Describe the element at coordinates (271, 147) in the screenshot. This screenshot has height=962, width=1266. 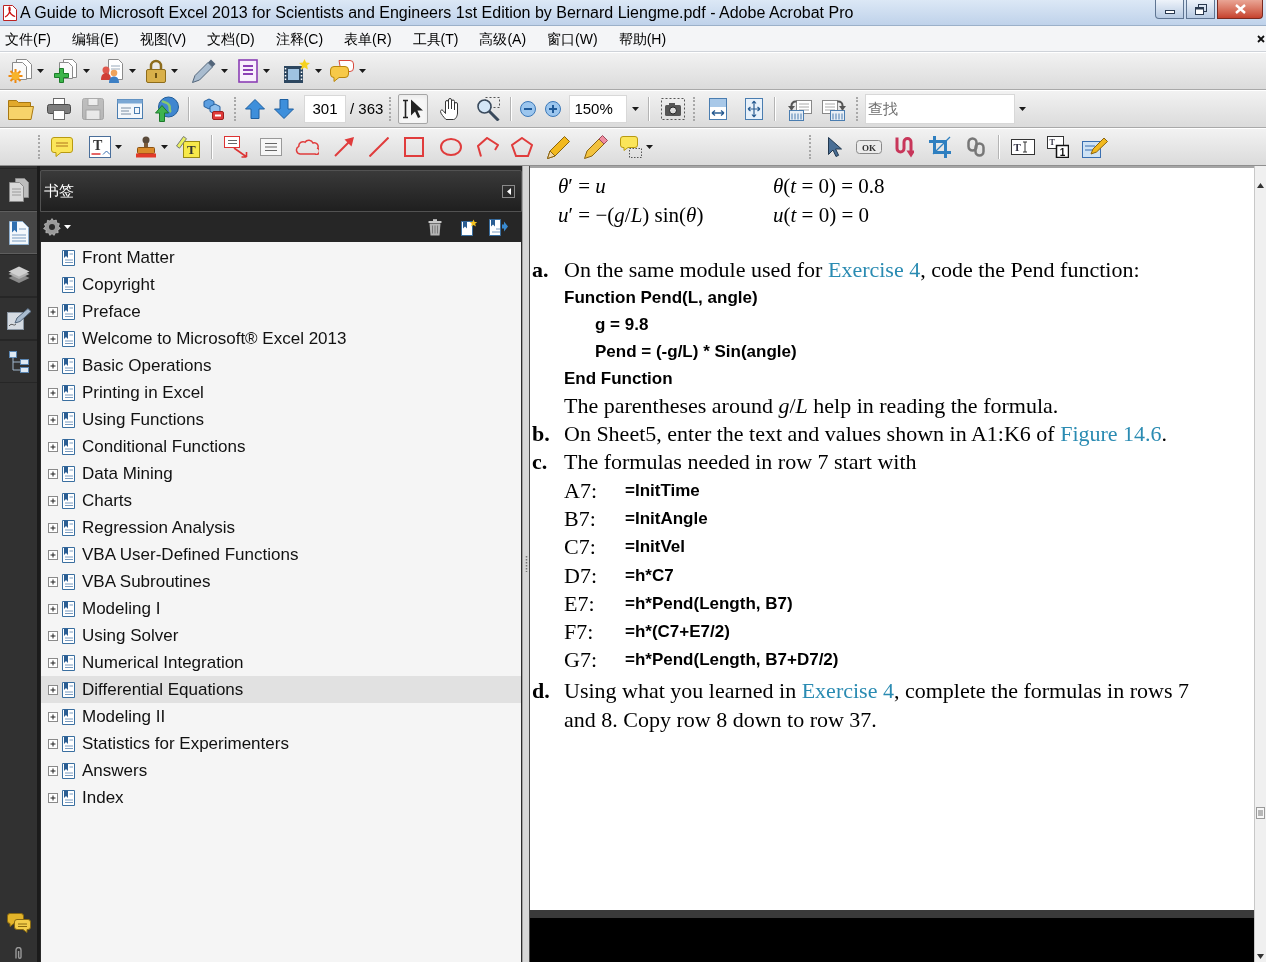
I see `text-box-icon` at that location.